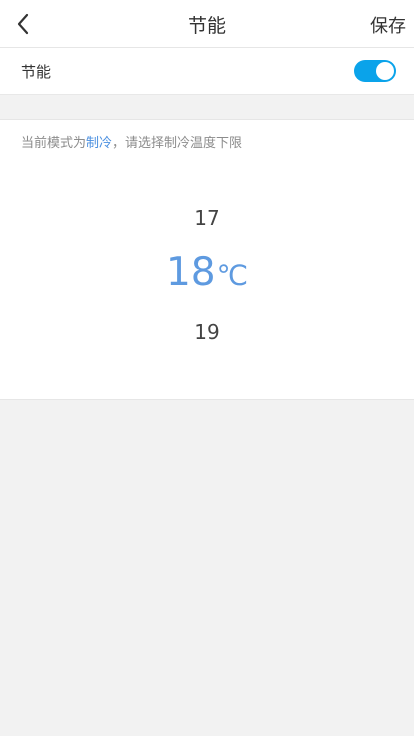 This screenshot has width=414, height=736. I want to click on energy-saving-row: 节能, so click(207, 71).